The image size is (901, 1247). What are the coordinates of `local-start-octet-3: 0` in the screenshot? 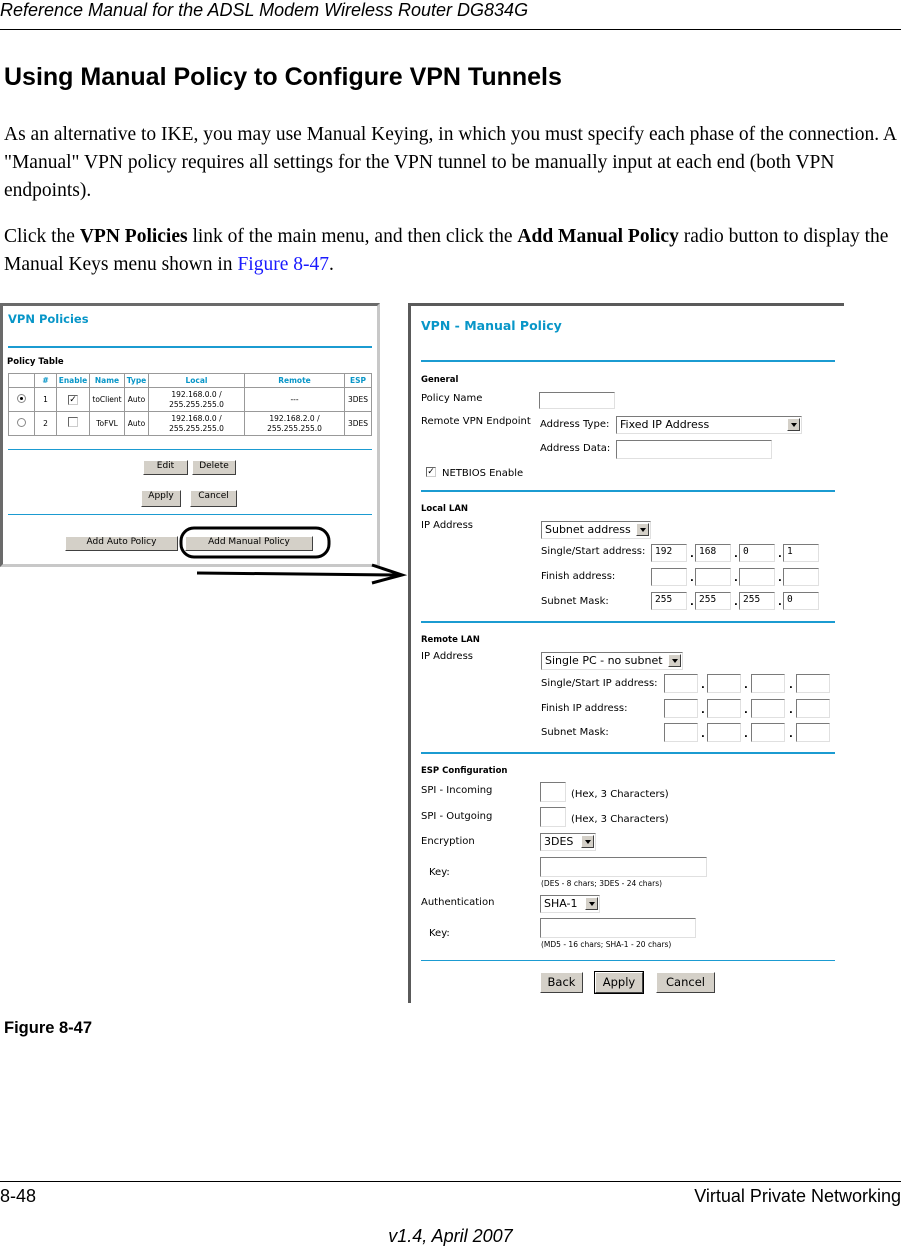 It's located at (757, 553).